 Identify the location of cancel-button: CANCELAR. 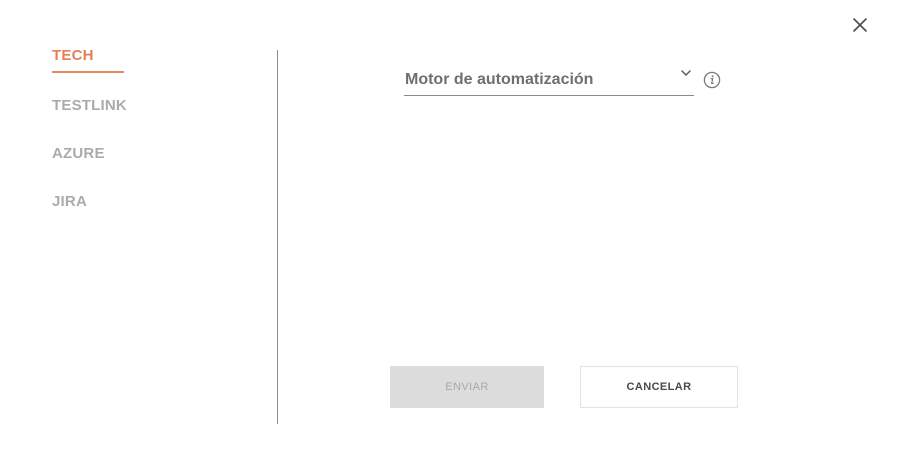
(659, 387).